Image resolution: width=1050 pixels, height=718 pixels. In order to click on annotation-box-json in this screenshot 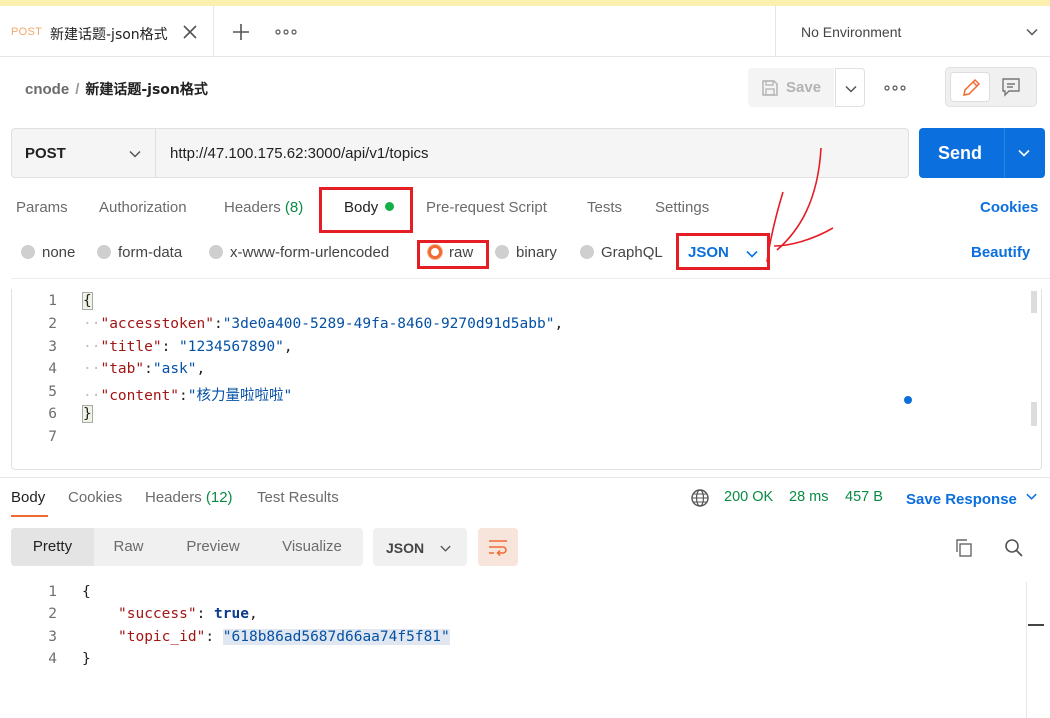, I will do `click(723, 251)`.